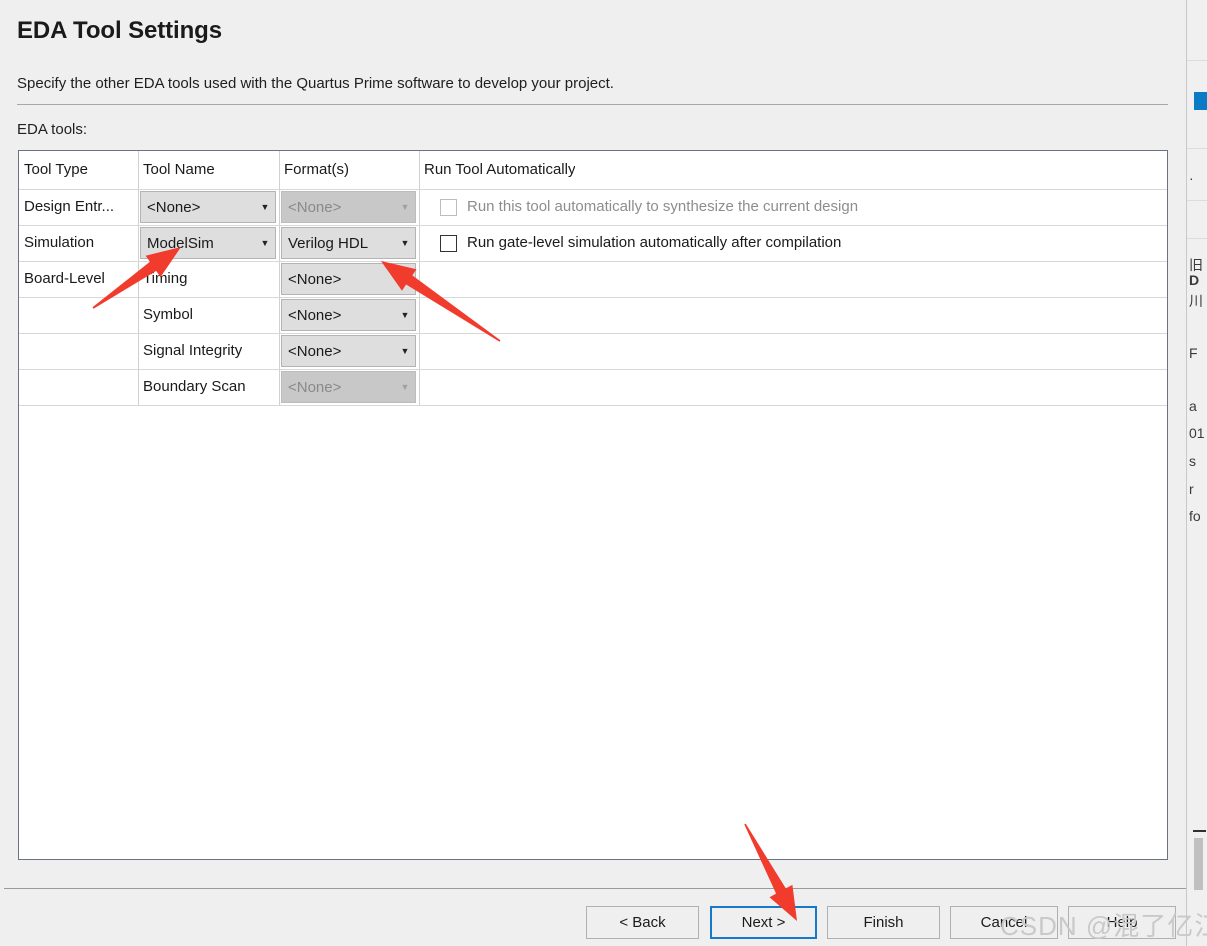 This screenshot has height=946, width=1207. I want to click on bg-text-fragment: a, so click(1193, 406).